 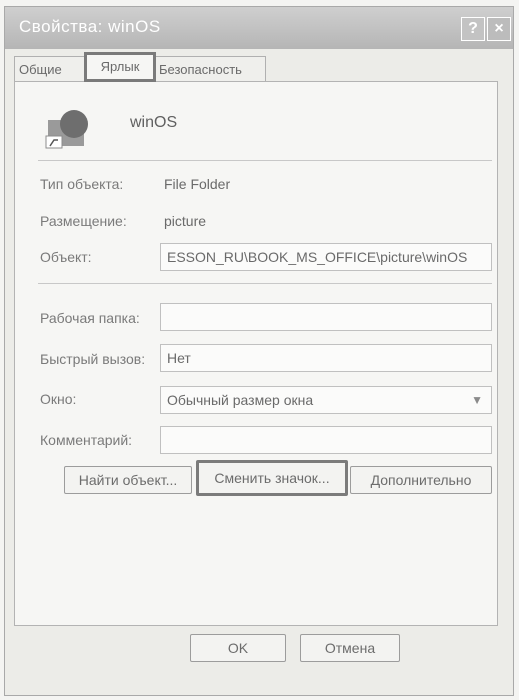 What do you see at coordinates (82, 184) in the screenshot?
I see `type-label: Тип объекта:` at bounding box center [82, 184].